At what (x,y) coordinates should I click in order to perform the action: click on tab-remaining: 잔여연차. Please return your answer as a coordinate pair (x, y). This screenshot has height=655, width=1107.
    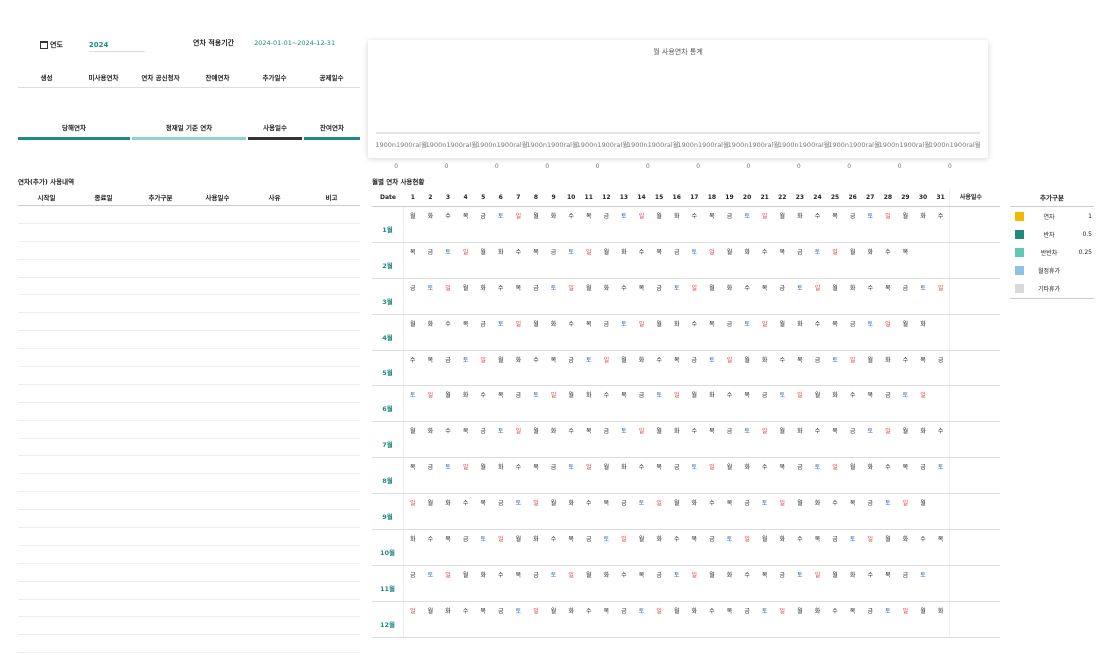
    Looking at the image, I should click on (332, 130).